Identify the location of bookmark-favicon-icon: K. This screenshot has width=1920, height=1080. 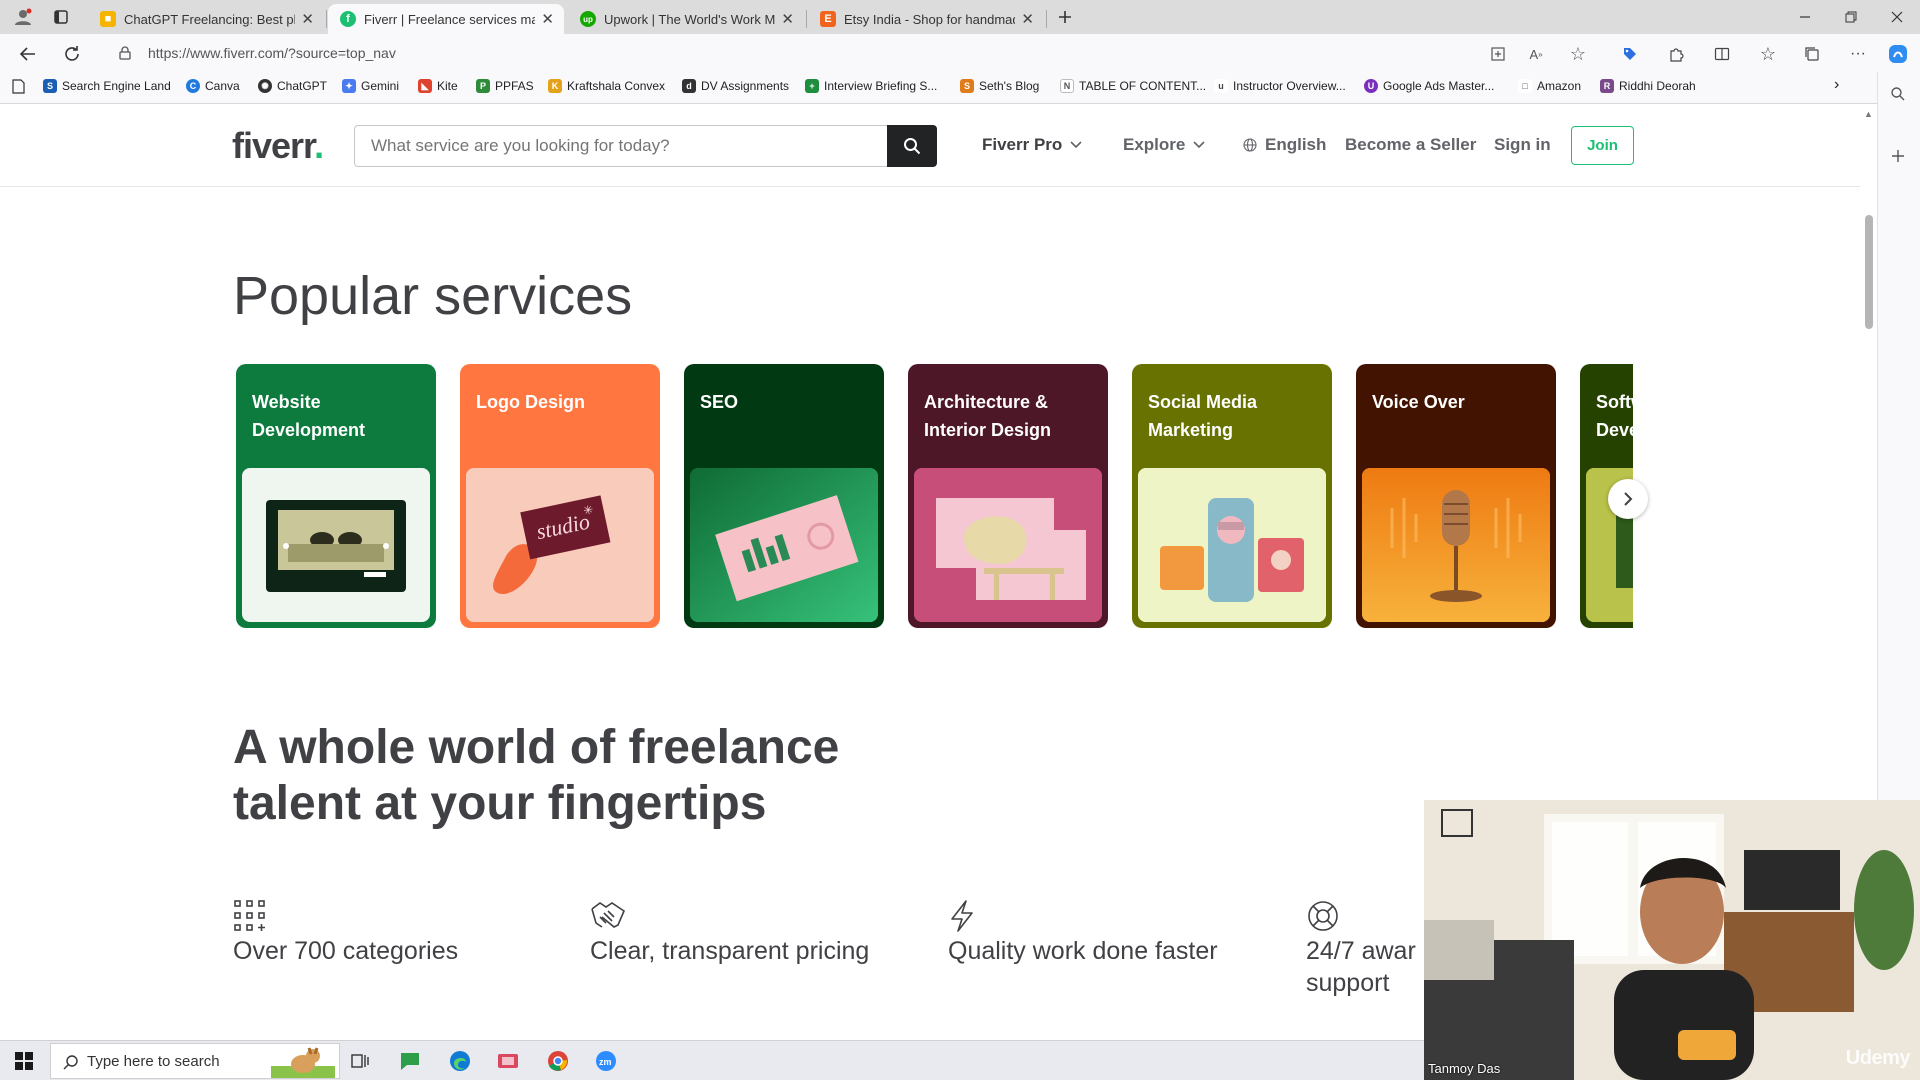
(555, 86).